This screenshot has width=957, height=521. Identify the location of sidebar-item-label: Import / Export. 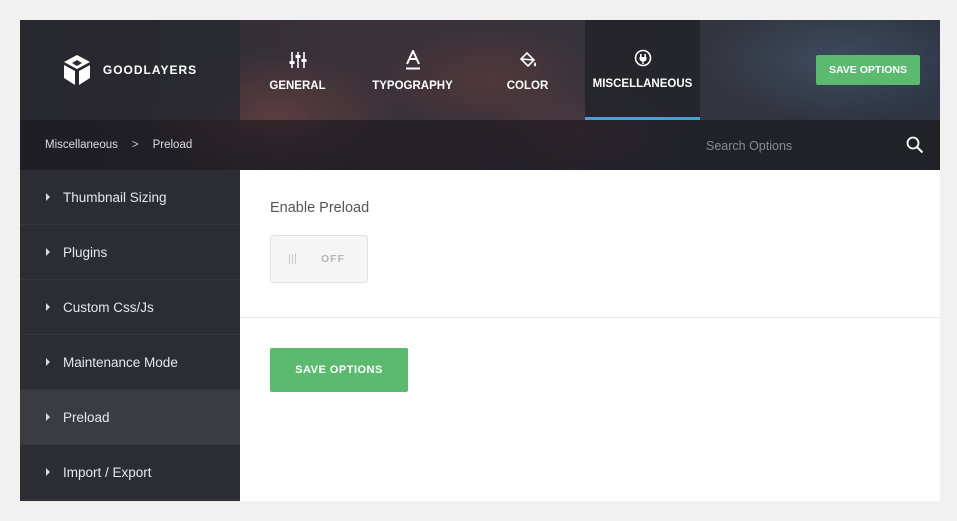
(107, 472).